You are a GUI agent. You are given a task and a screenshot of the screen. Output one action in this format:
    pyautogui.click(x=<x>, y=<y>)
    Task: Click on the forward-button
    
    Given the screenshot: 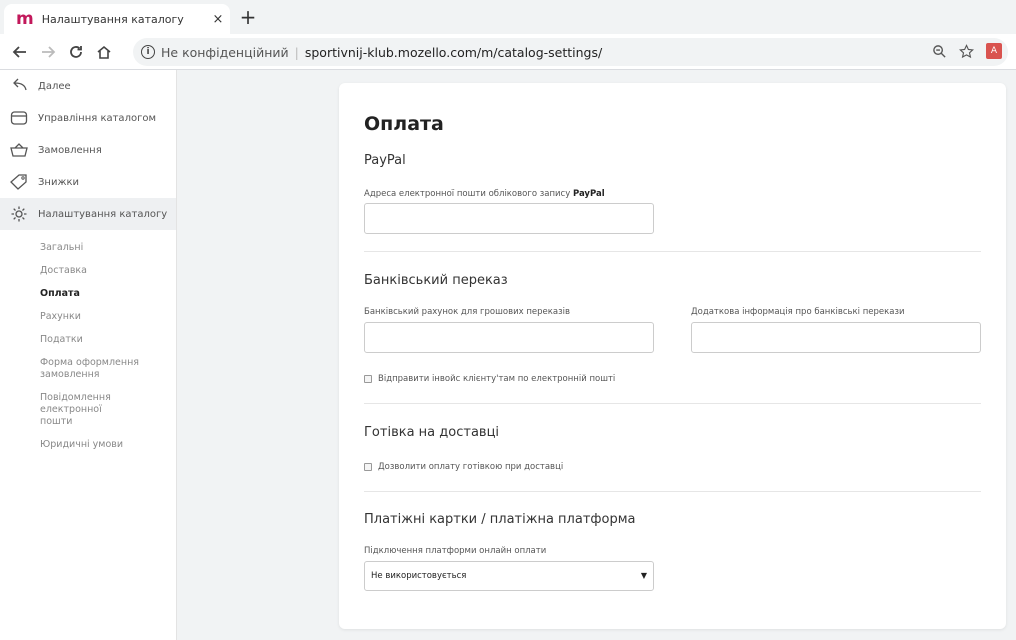 What is the action you would take?
    pyautogui.click(x=48, y=52)
    